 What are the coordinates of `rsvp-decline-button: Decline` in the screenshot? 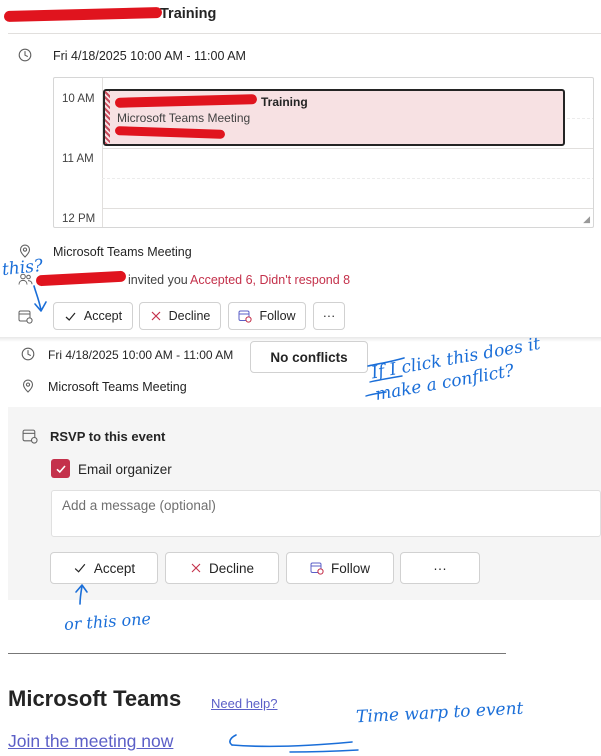 It's located at (222, 568).